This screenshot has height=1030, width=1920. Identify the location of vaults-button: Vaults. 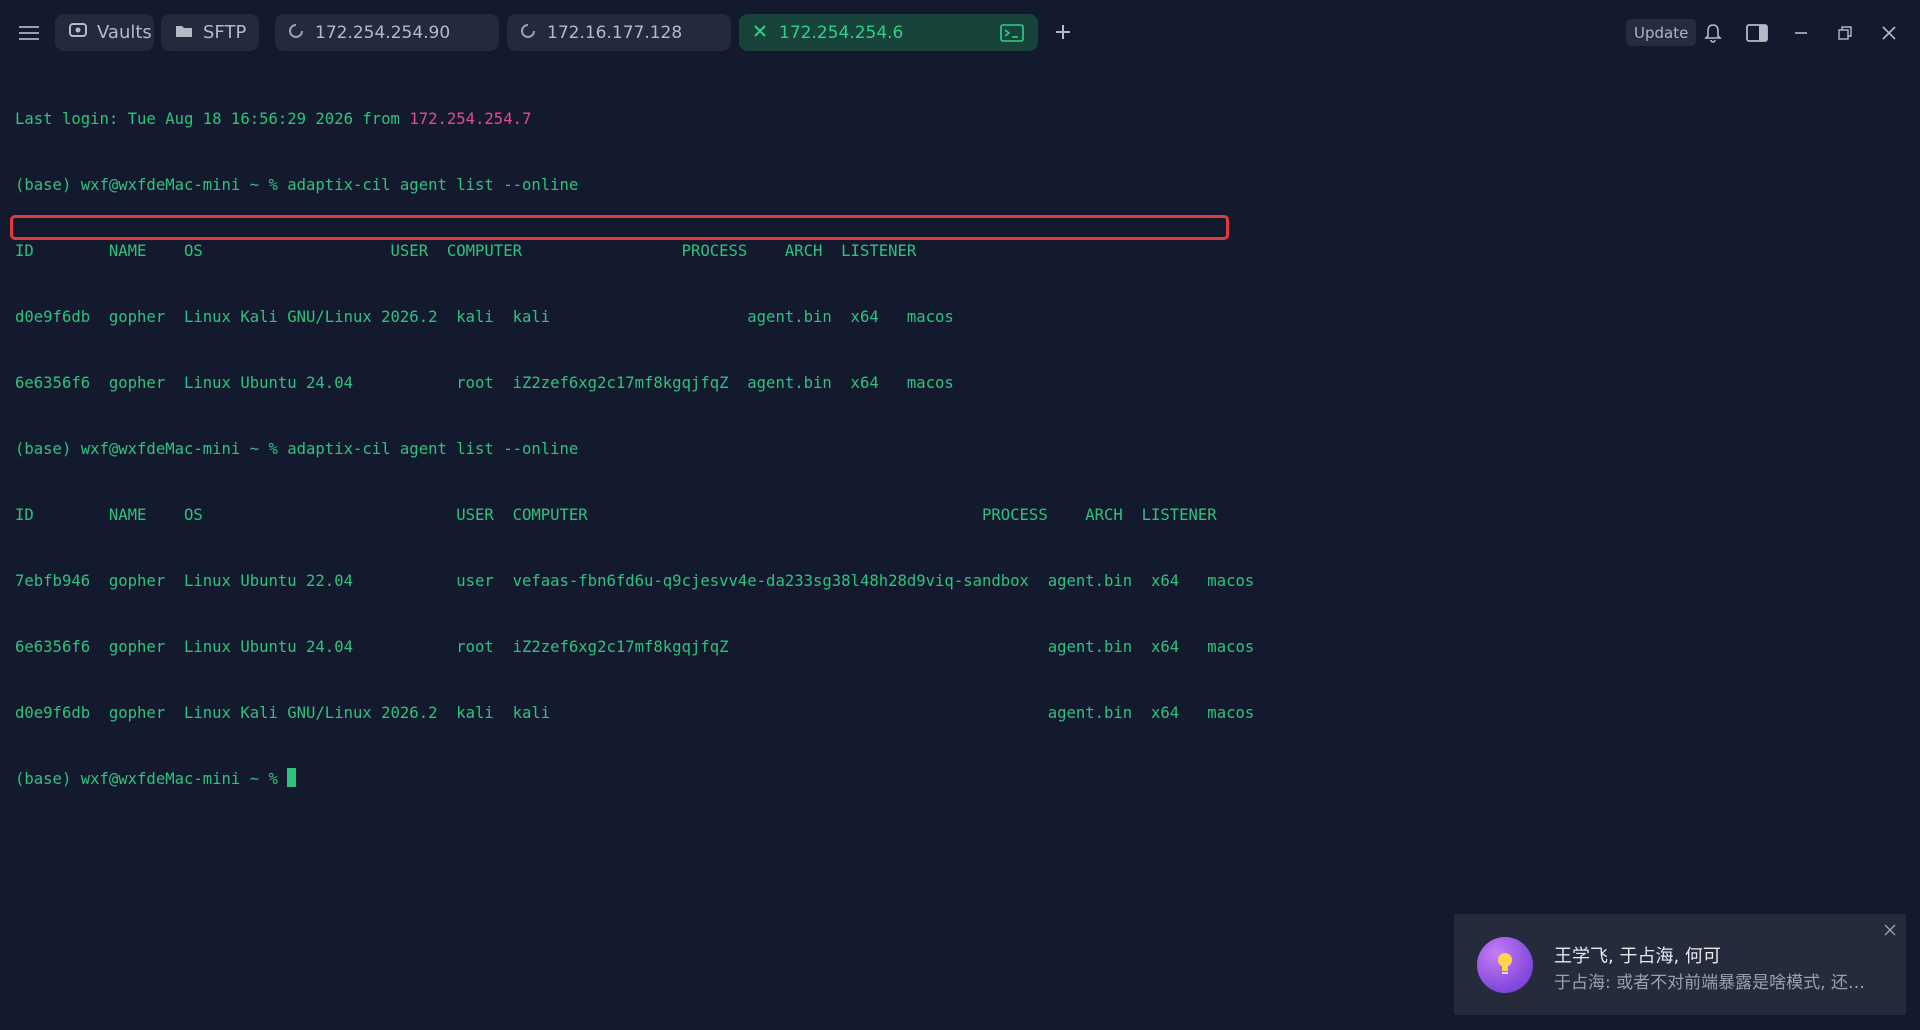
(104, 32).